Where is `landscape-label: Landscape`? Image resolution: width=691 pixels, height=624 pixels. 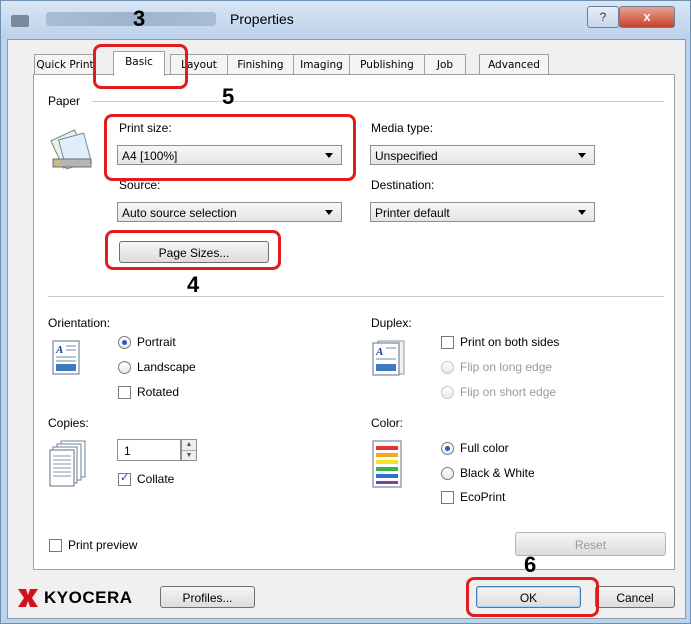
landscape-label: Landscape is located at coordinates (166, 367).